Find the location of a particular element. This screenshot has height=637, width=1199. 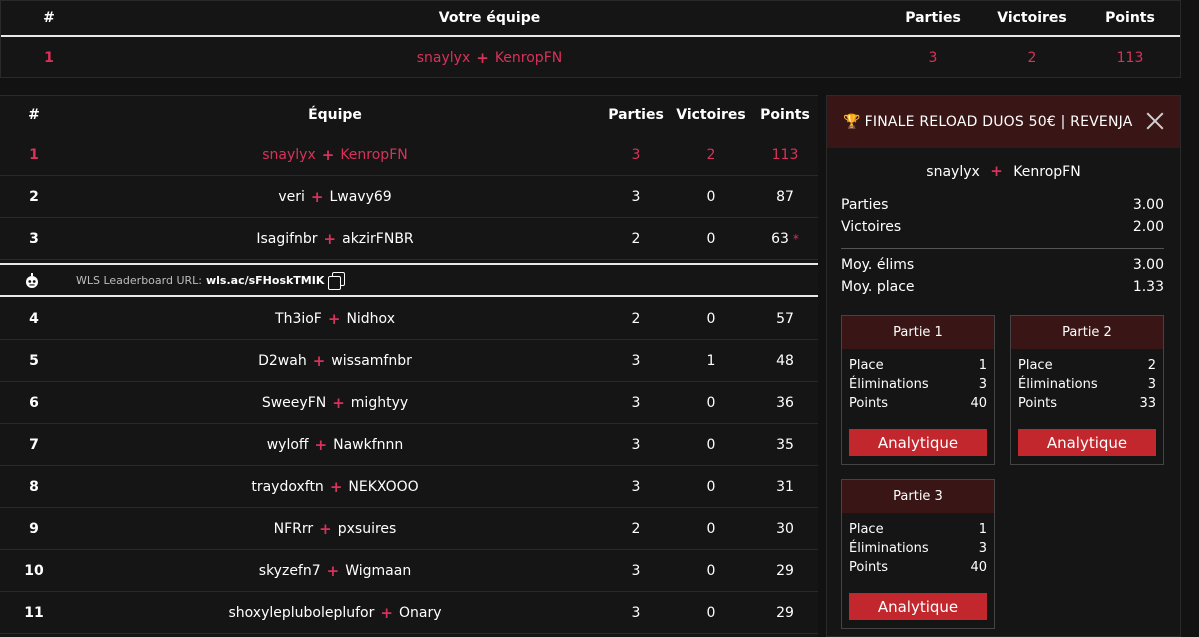

table-row: 9 NFRrr + pxsuires 2 0 30 is located at coordinates (409, 529).